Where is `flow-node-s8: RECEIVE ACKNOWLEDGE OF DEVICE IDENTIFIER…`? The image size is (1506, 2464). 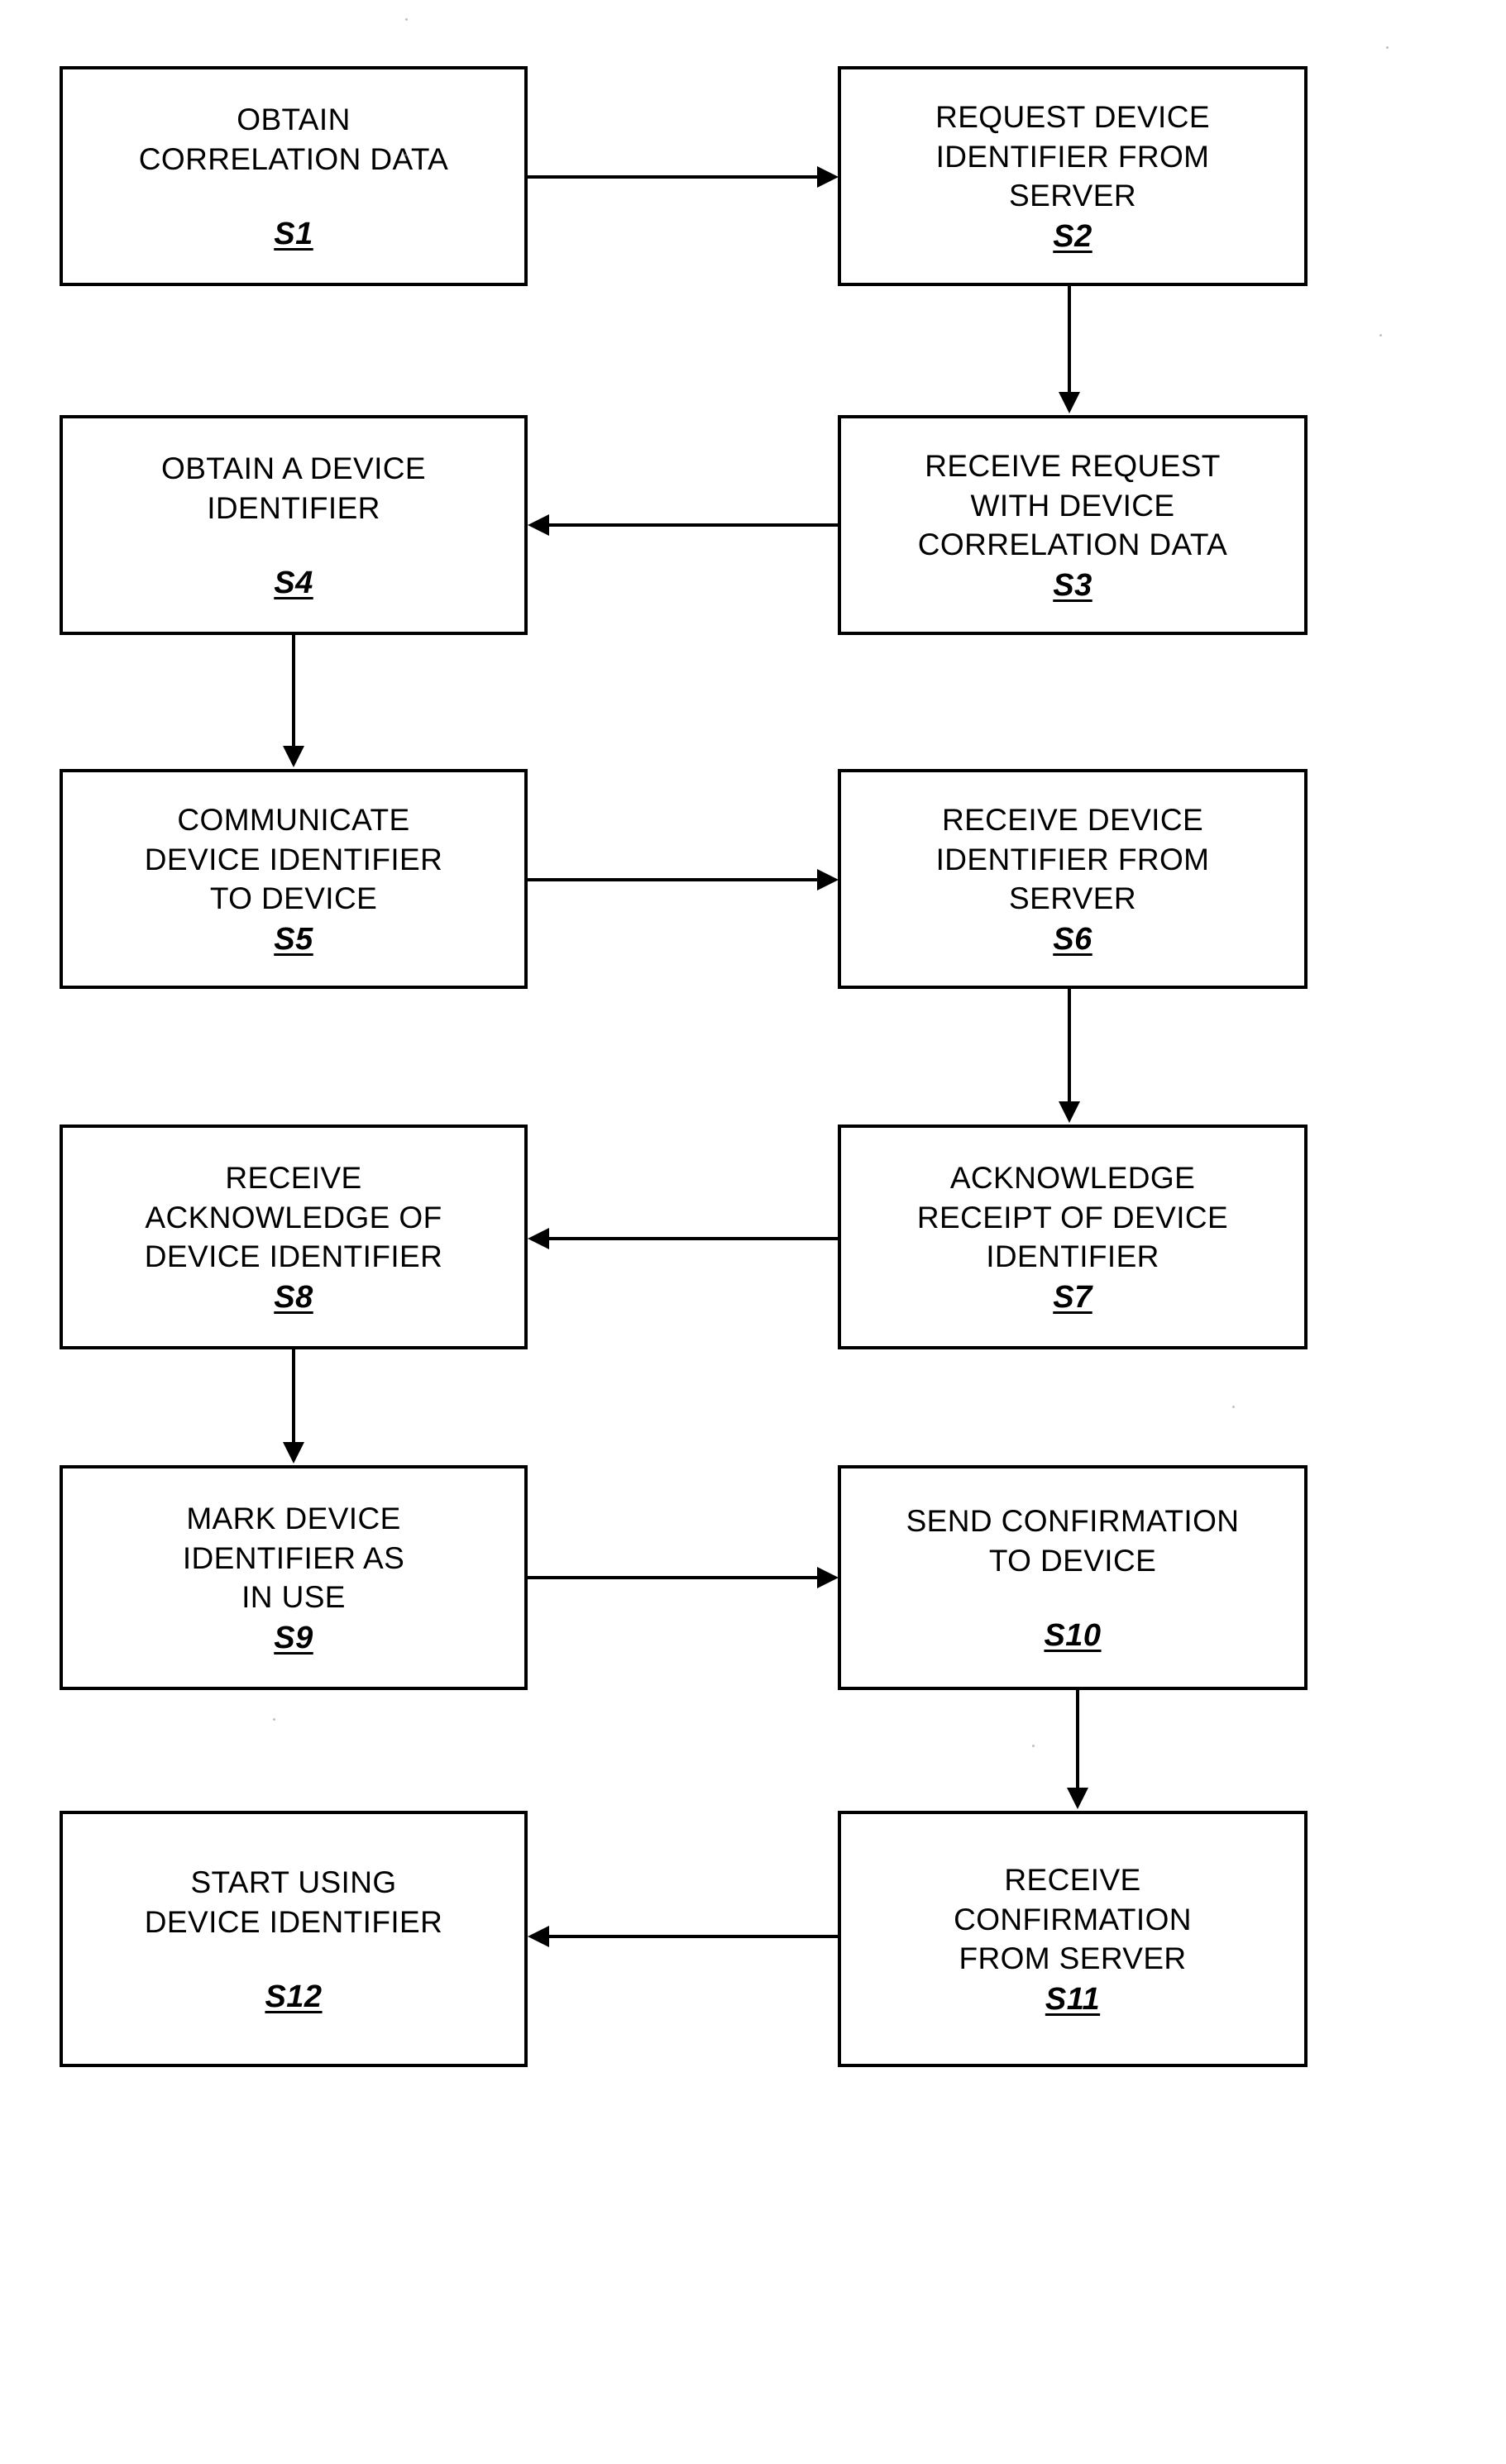
flow-node-s8: RECEIVE ACKNOWLEDGE OF DEVICE IDENTIFIER… is located at coordinates (294, 1237).